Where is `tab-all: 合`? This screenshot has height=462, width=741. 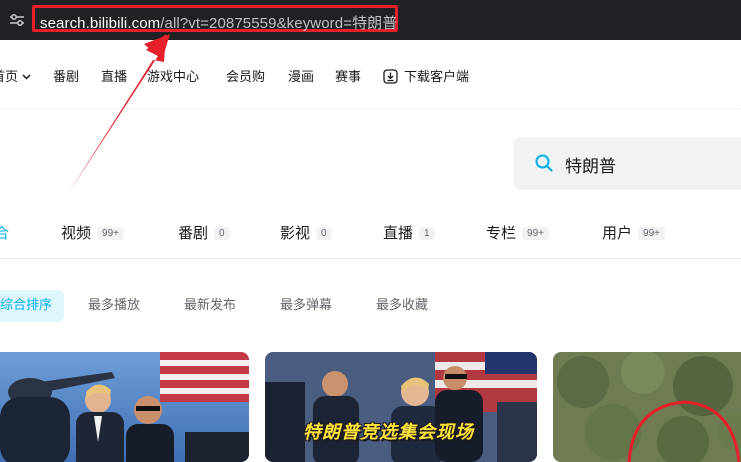 tab-all: 合 is located at coordinates (4, 232).